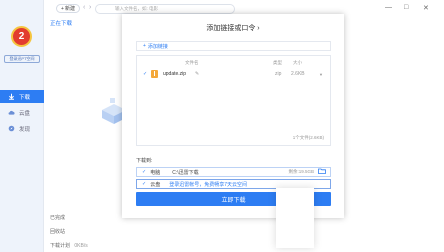 This screenshot has height=252, width=444. What do you see at coordinates (165, 9) in the screenshot?
I see `search-input: 输入文件名，如: 电影` at bounding box center [165, 9].